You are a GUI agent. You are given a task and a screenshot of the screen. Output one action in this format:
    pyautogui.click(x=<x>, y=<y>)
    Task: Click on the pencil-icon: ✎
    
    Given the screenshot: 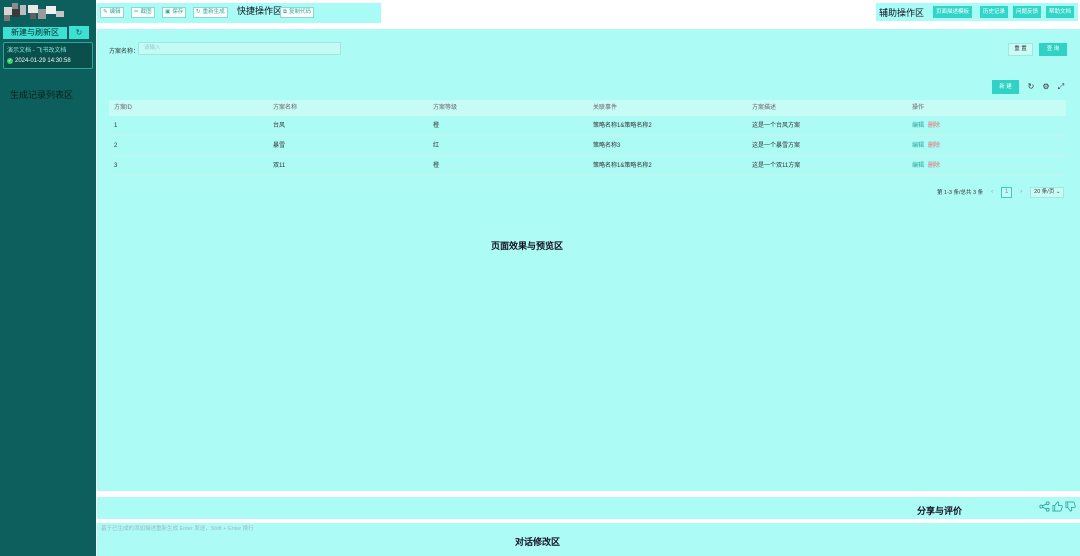 What is the action you would take?
    pyautogui.click(x=105, y=12)
    